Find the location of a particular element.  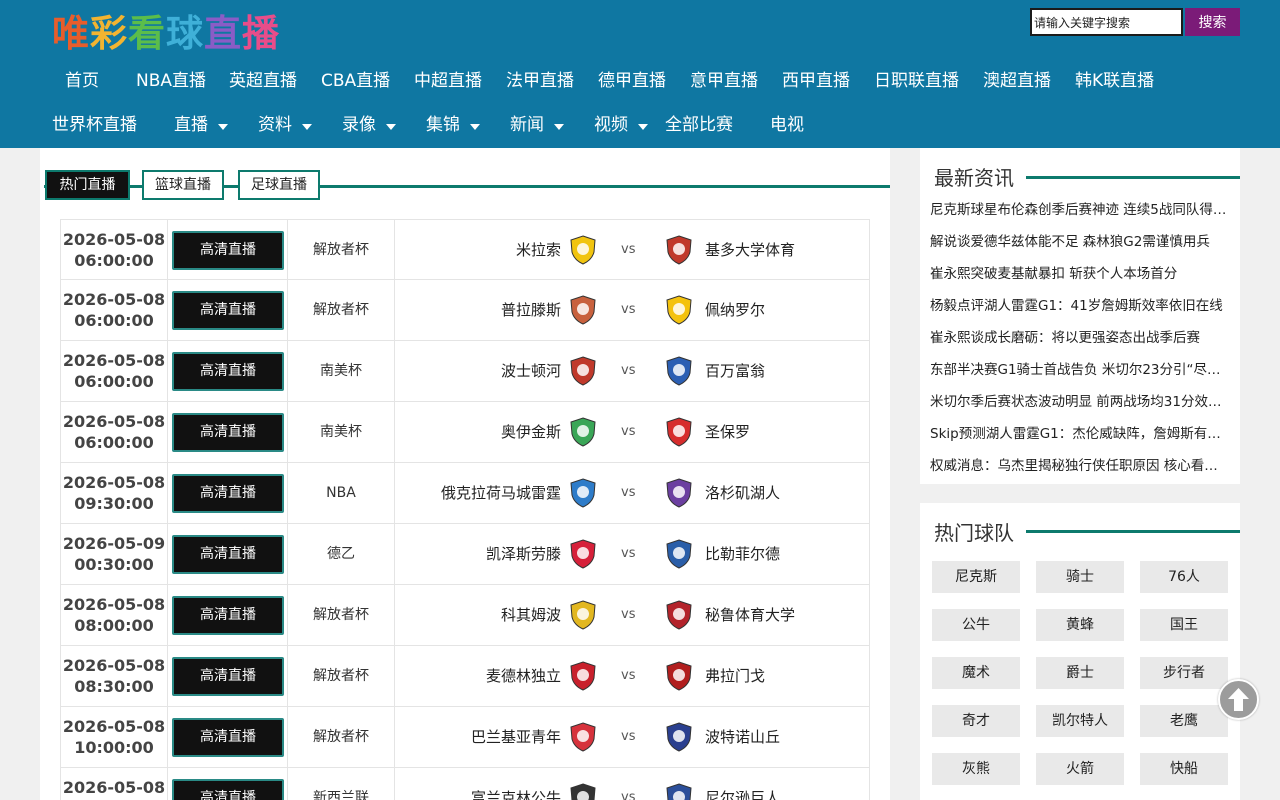

search-input: 请输入关键字搜索 is located at coordinates (1106, 22).